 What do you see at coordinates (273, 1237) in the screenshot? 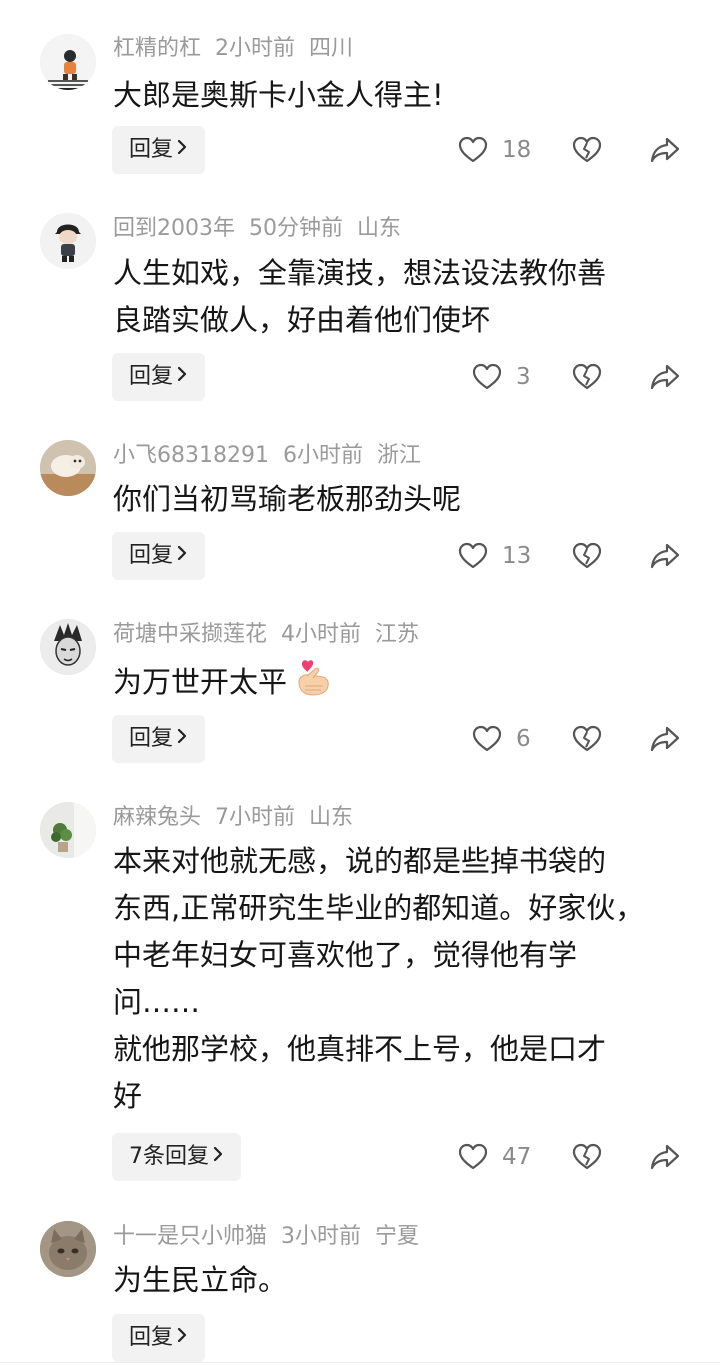
I see `comment-meta: 十一是只小帅猫 3小时前 宁夏` at bounding box center [273, 1237].